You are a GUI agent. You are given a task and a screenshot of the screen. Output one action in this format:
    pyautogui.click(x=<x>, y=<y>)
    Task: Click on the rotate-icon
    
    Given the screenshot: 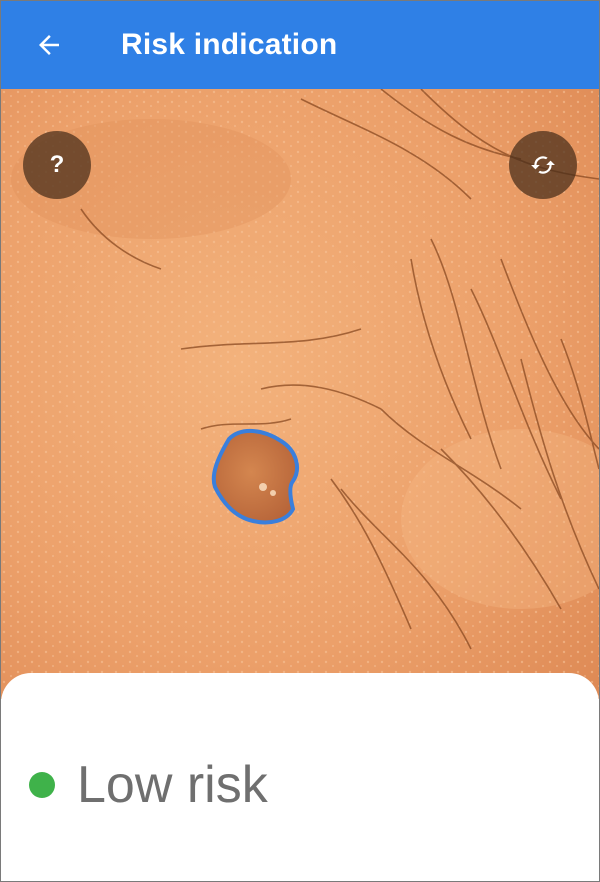 What is the action you would take?
    pyautogui.click(x=543, y=165)
    